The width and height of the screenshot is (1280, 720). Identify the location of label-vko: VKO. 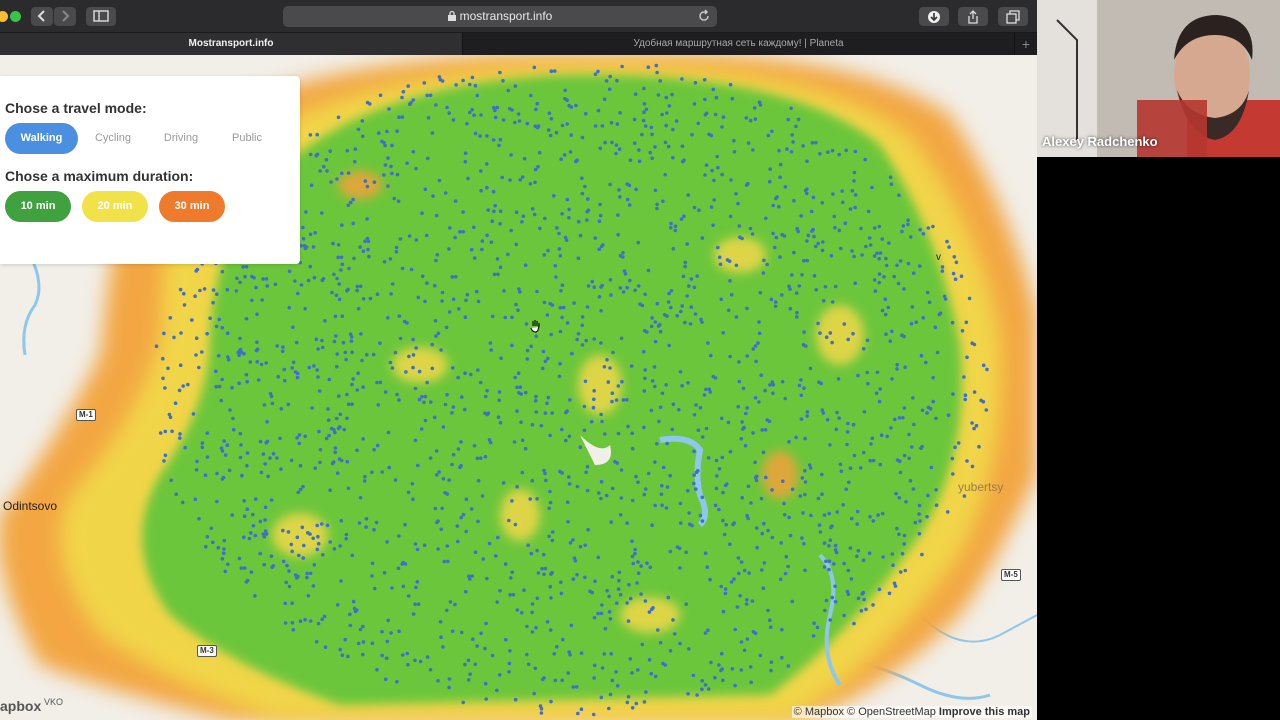
(54, 702).